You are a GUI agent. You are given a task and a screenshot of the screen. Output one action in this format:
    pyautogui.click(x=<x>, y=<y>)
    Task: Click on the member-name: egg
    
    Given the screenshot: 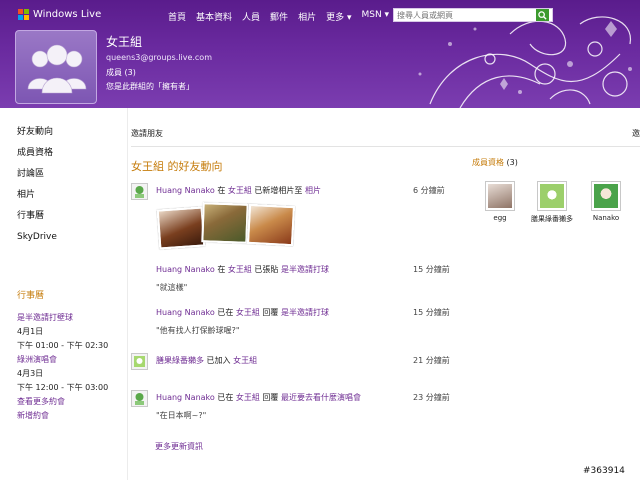 What is the action you would take?
    pyautogui.click(x=499, y=218)
    